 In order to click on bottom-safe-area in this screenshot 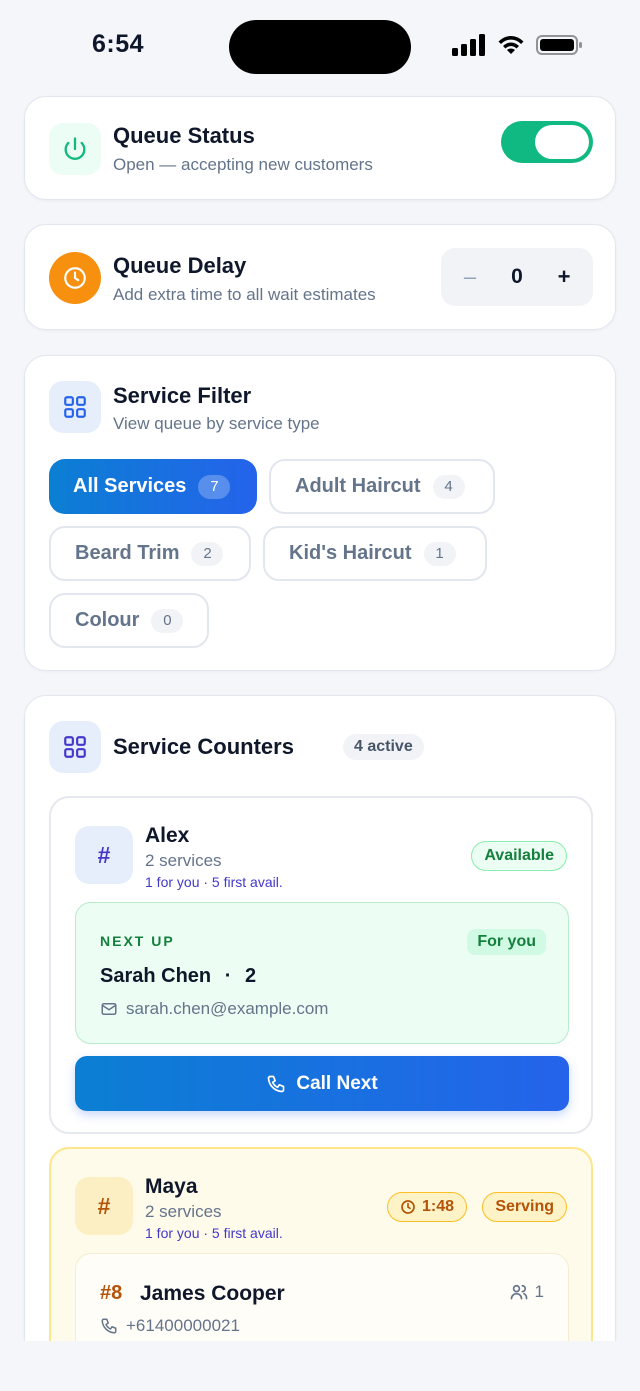, I will do `click(320, 1366)`.